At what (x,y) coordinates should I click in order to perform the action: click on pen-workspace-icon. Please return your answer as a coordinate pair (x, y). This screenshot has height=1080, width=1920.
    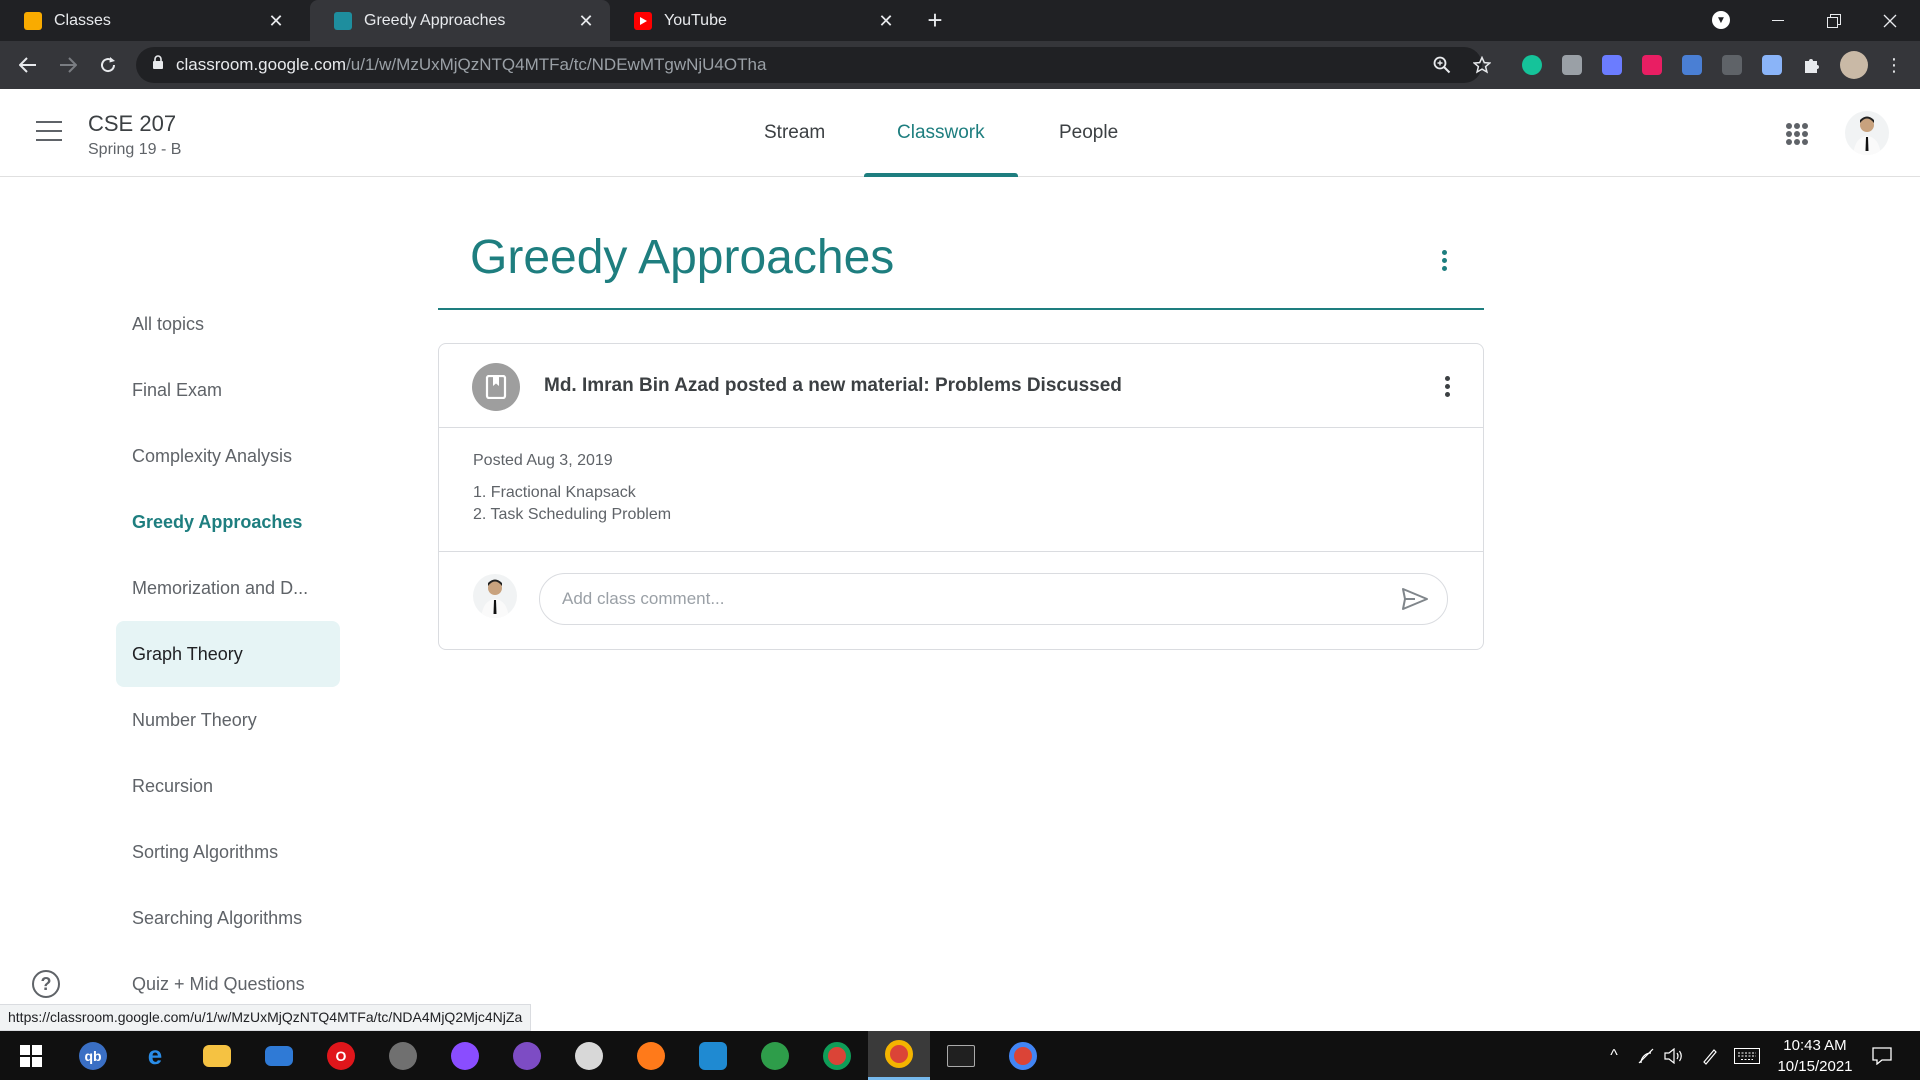
    Looking at the image, I should click on (1710, 1055).